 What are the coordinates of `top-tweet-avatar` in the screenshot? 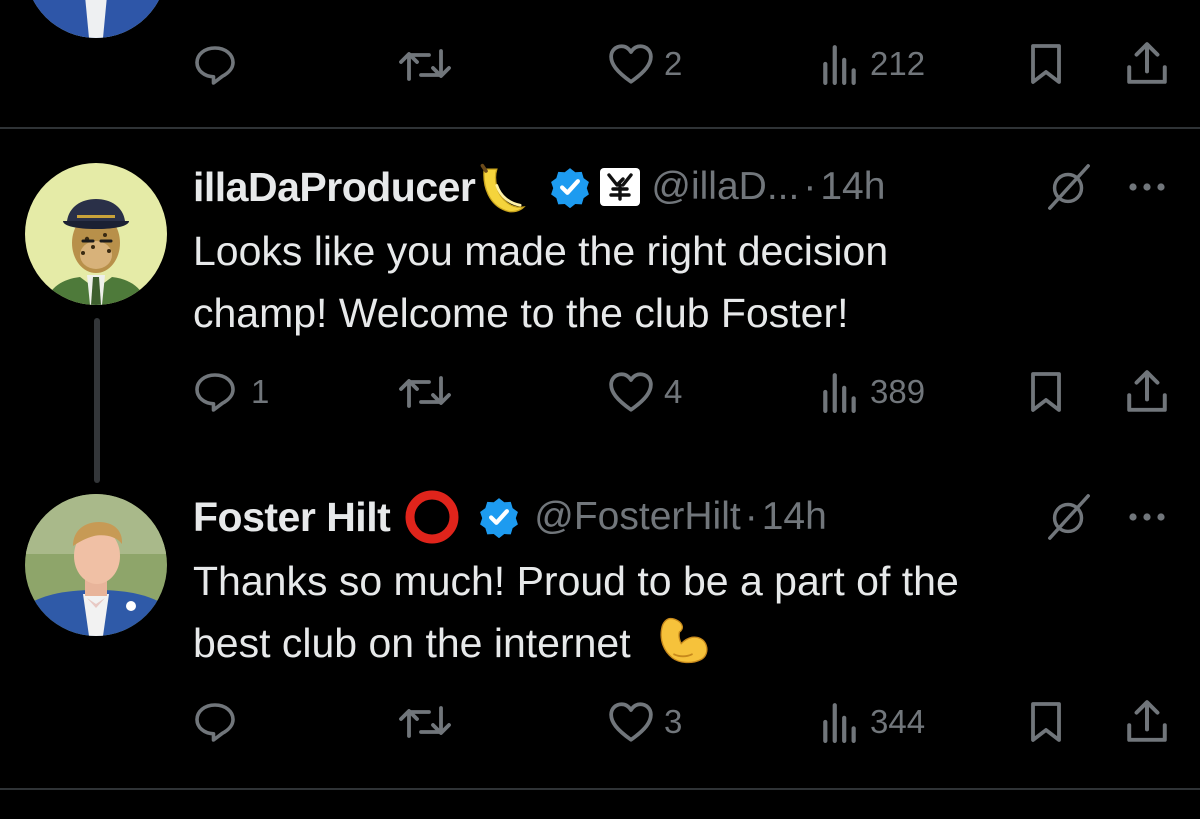 It's located at (96, 19).